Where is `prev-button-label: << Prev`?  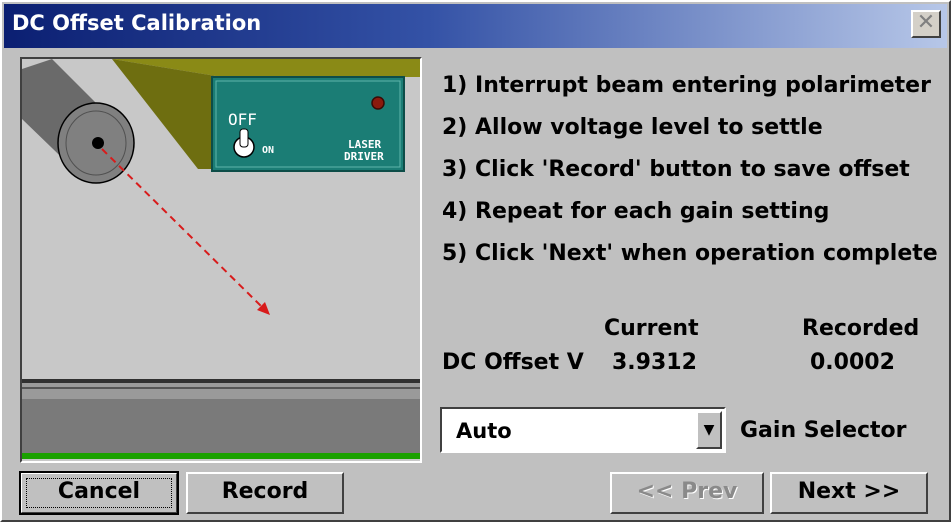 prev-button-label: << Prev is located at coordinates (687, 491).